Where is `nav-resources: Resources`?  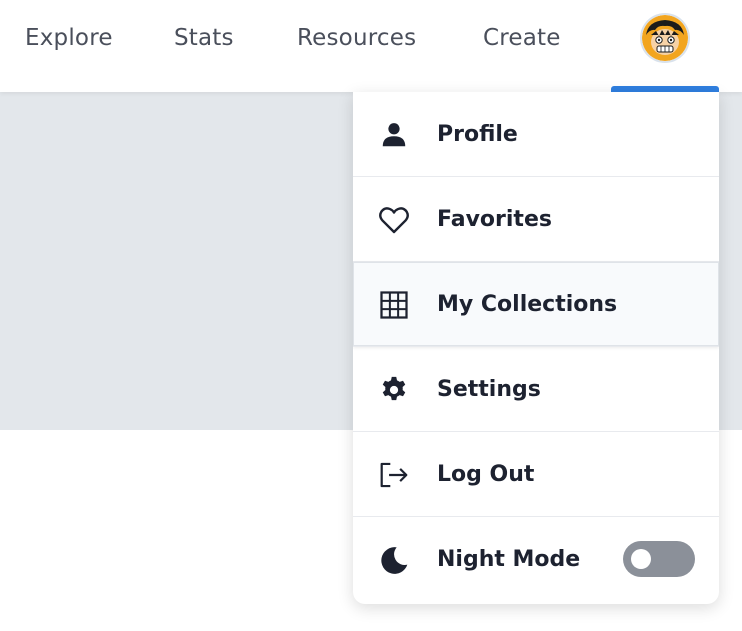 nav-resources: Resources is located at coordinates (356, 38).